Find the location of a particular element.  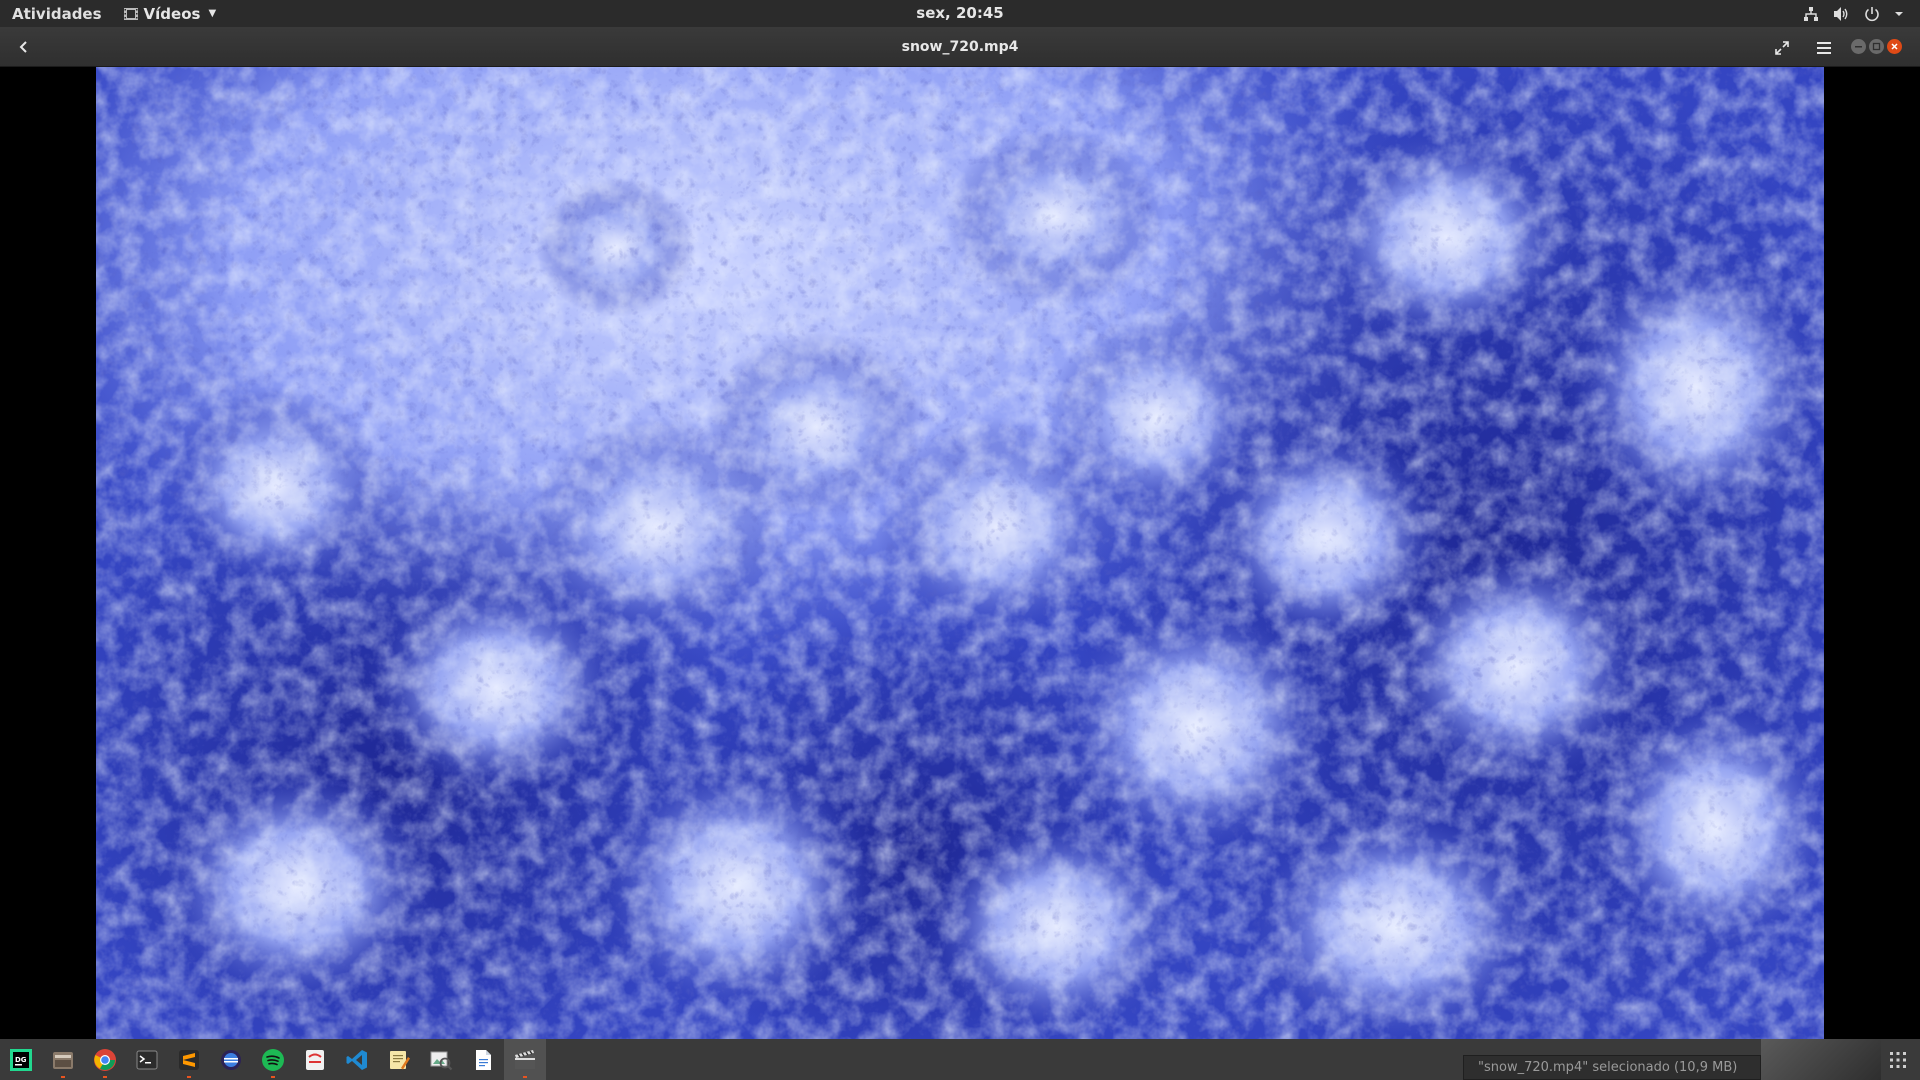

app-menu-label: Vídeos is located at coordinates (172, 13).